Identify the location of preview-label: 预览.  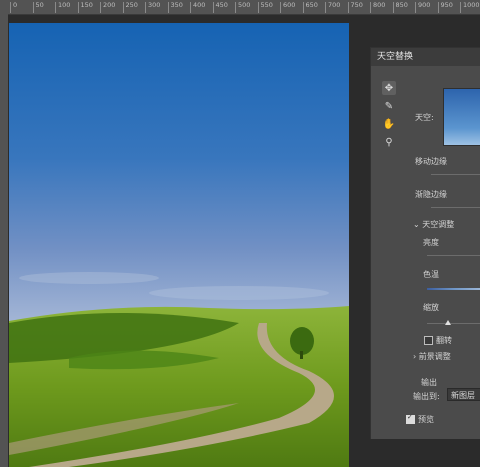
(426, 419).